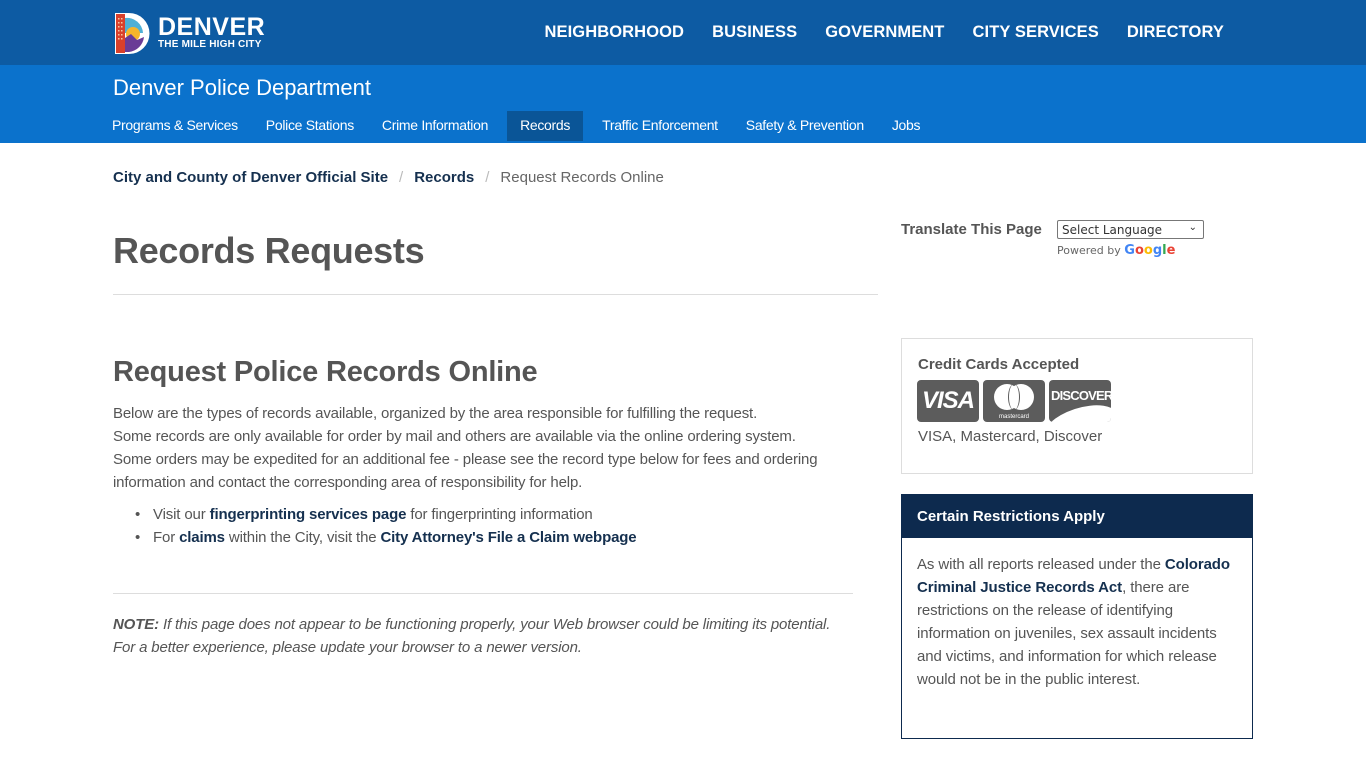 This screenshot has width=1366, height=768. Describe the element at coordinates (582, 177) in the screenshot. I see `breadcrumb-current: Request Records Online` at that location.